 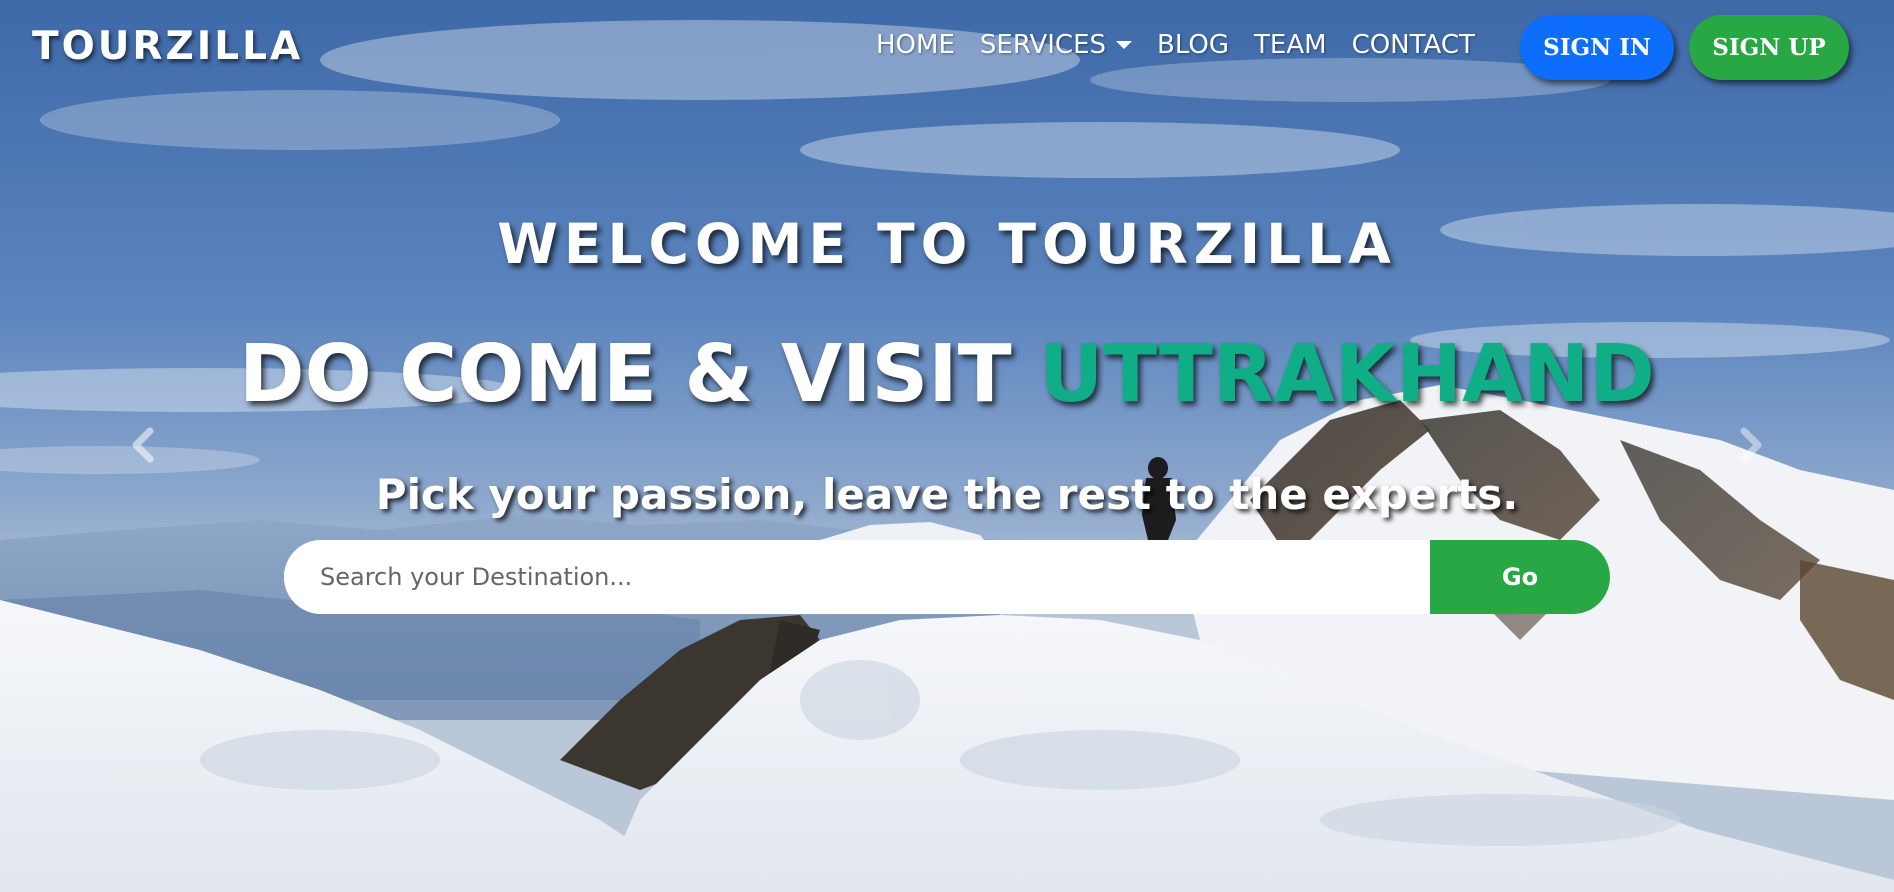 I want to click on nav-blog-link: BLOG, so click(x=1193, y=45).